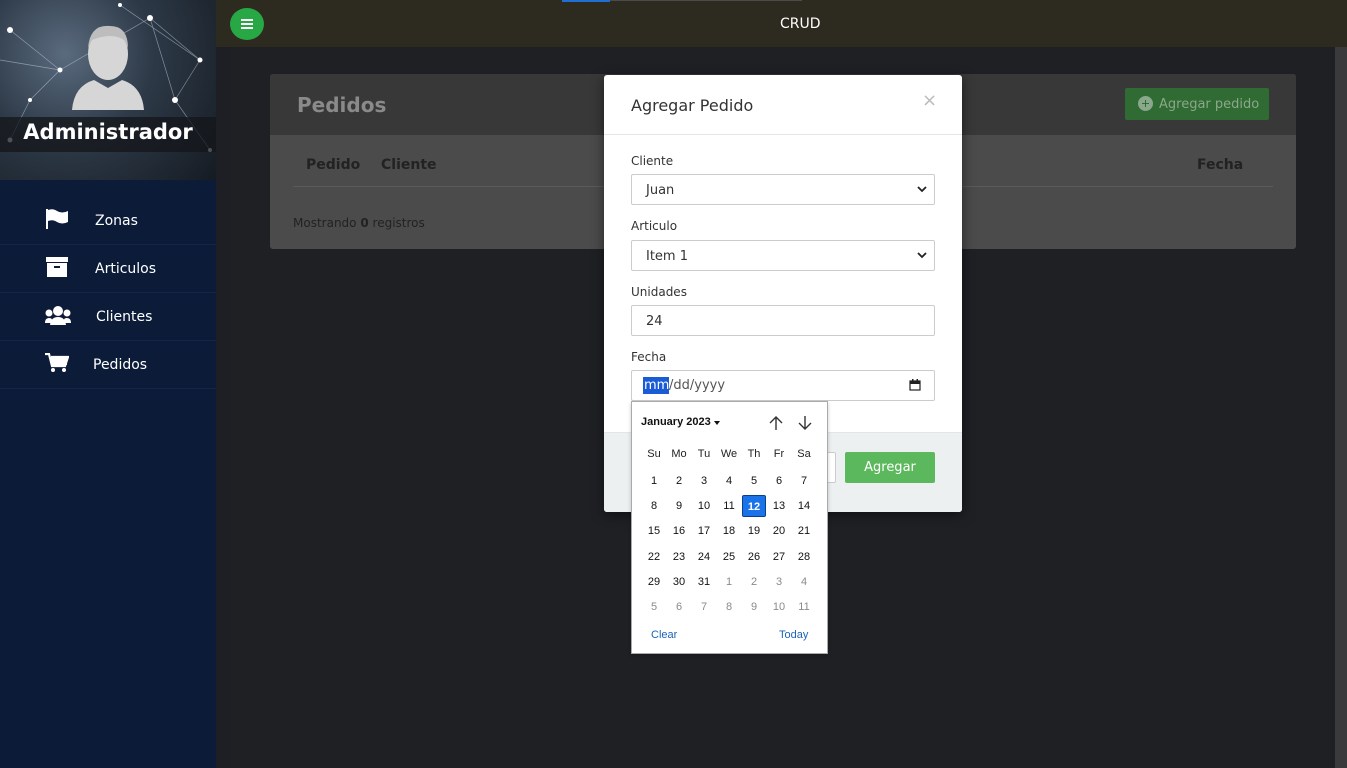 The width and height of the screenshot is (1347, 768). Describe the element at coordinates (654, 321) in the screenshot. I see `unidades-value: 24` at that location.